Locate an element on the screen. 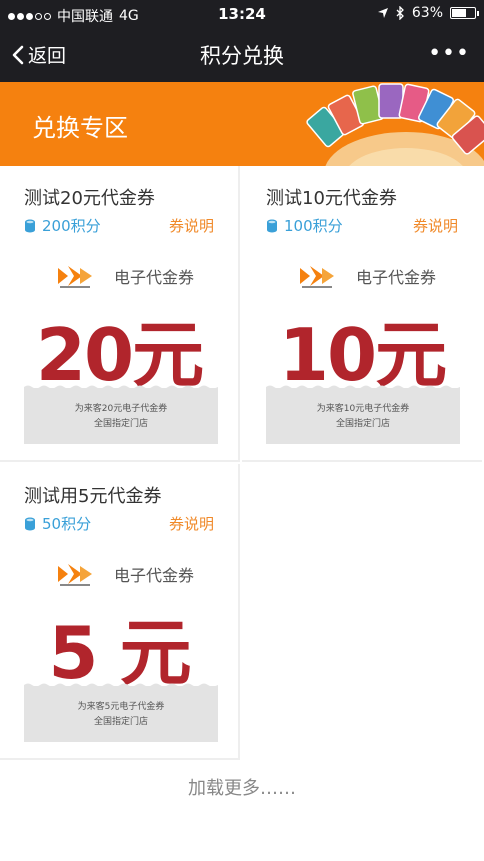  page-title: 积分兑换 is located at coordinates (242, 56).